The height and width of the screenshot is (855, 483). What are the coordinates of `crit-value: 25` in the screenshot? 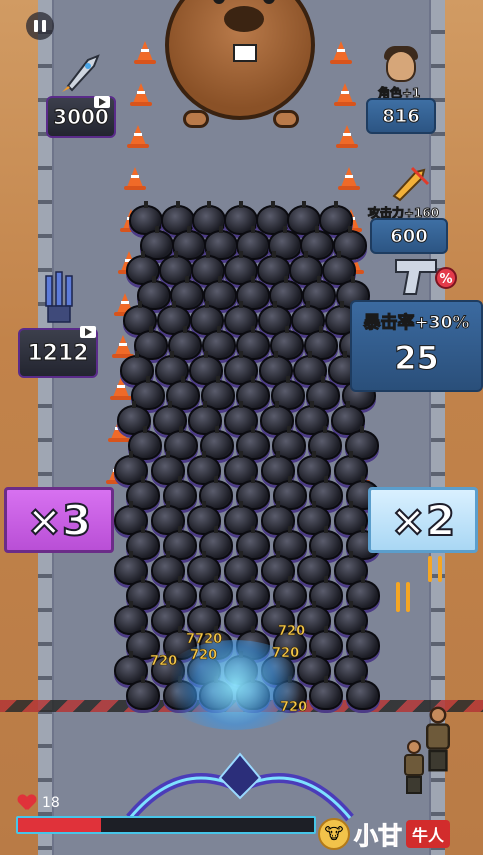 It's located at (417, 358).